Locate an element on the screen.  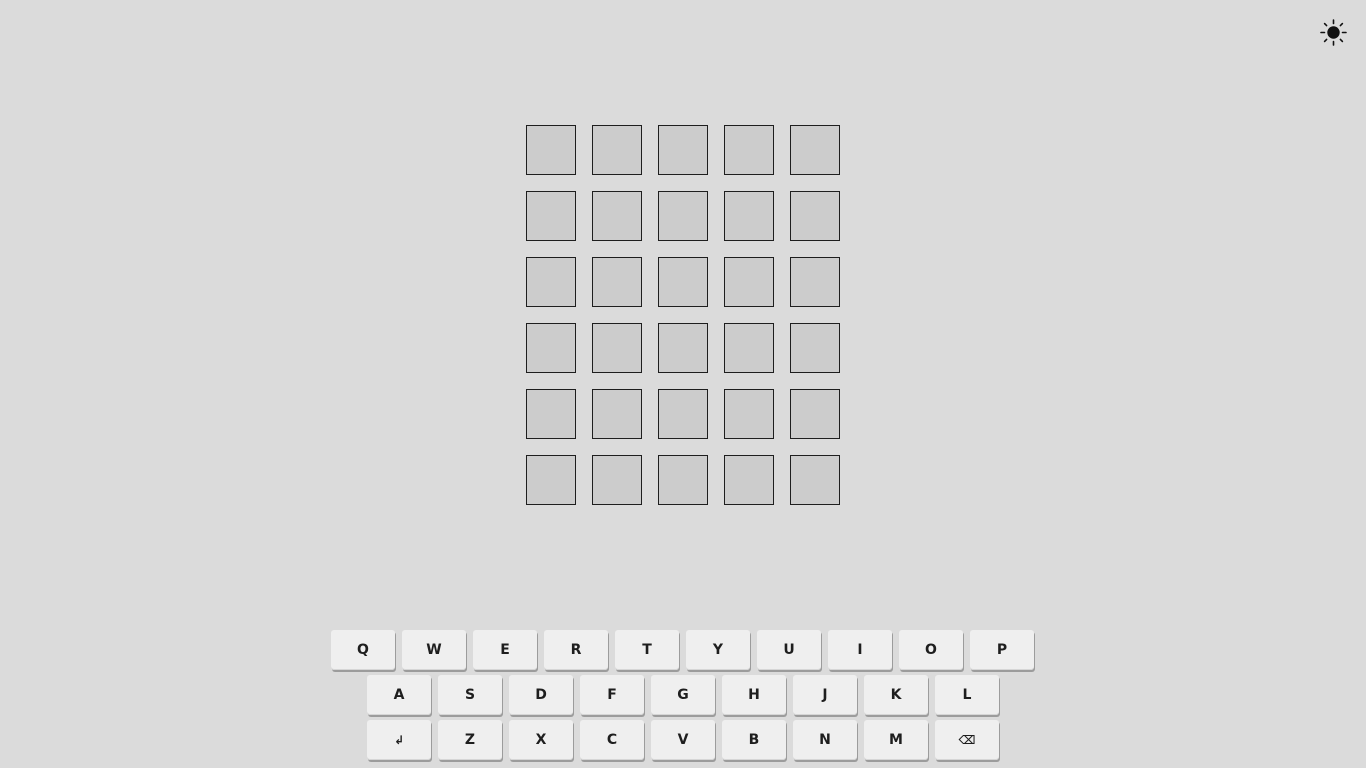
theme-toggle-button is located at coordinates (1333, 32).